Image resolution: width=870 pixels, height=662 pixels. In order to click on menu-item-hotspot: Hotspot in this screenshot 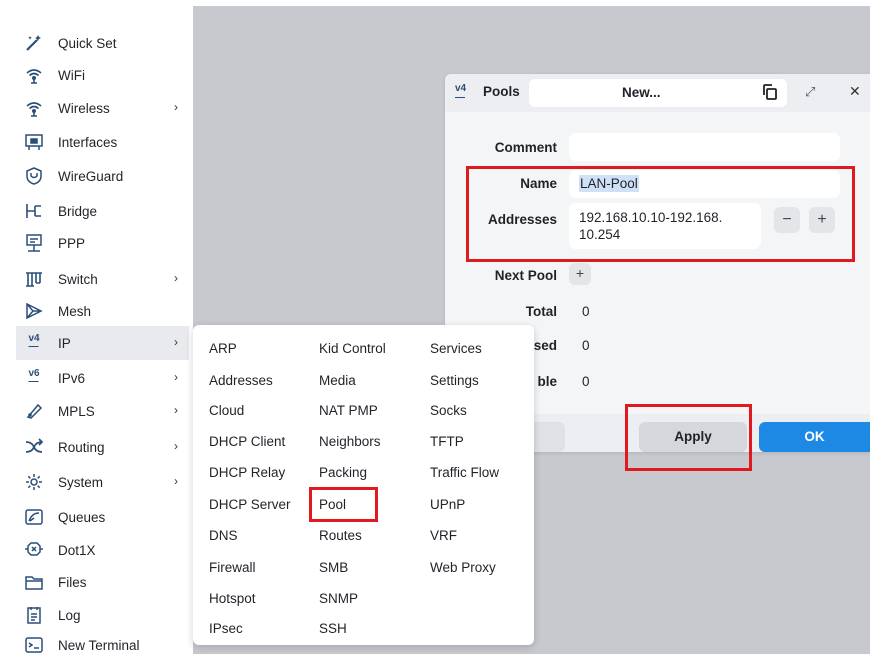, I will do `click(232, 598)`.